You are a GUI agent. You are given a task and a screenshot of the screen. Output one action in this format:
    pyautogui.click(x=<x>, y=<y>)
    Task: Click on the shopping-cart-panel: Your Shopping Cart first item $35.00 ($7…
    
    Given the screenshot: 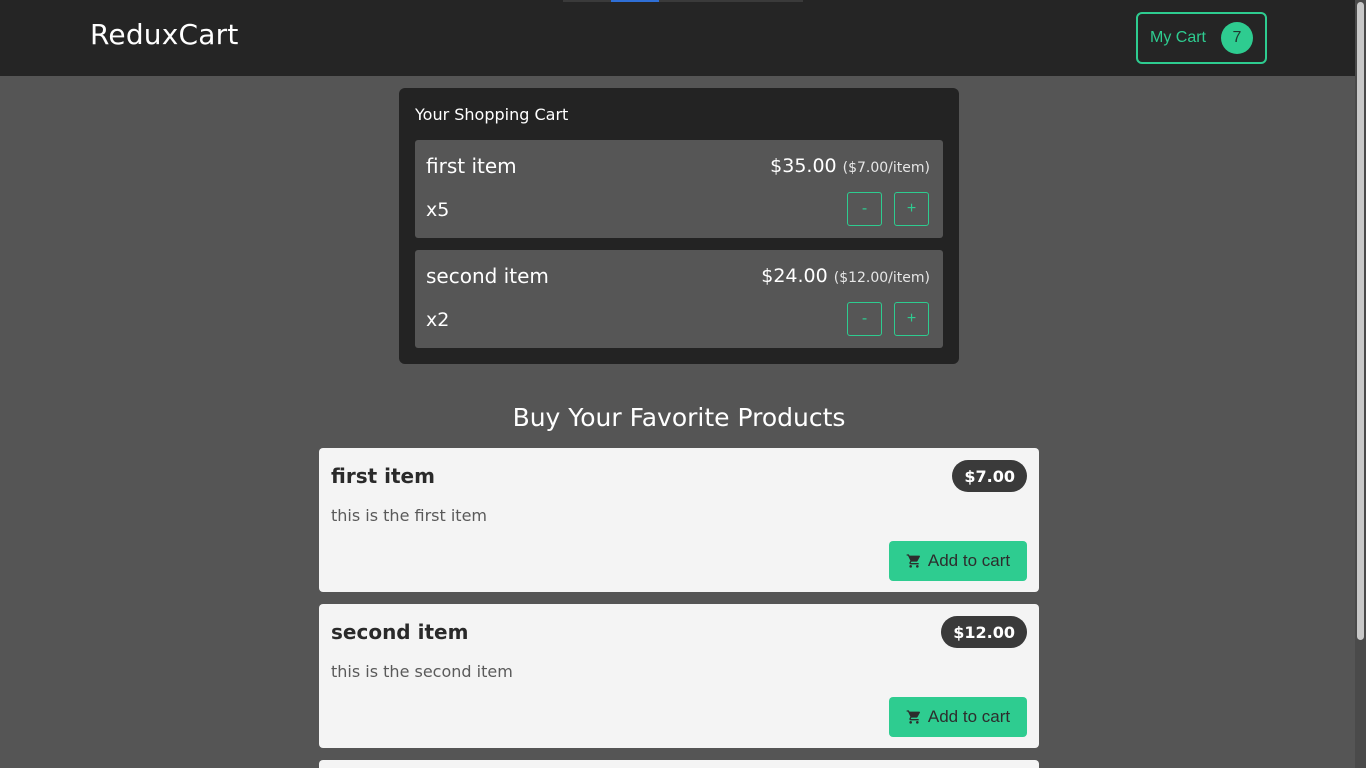 What is the action you would take?
    pyautogui.click(x=679, y=226)
    